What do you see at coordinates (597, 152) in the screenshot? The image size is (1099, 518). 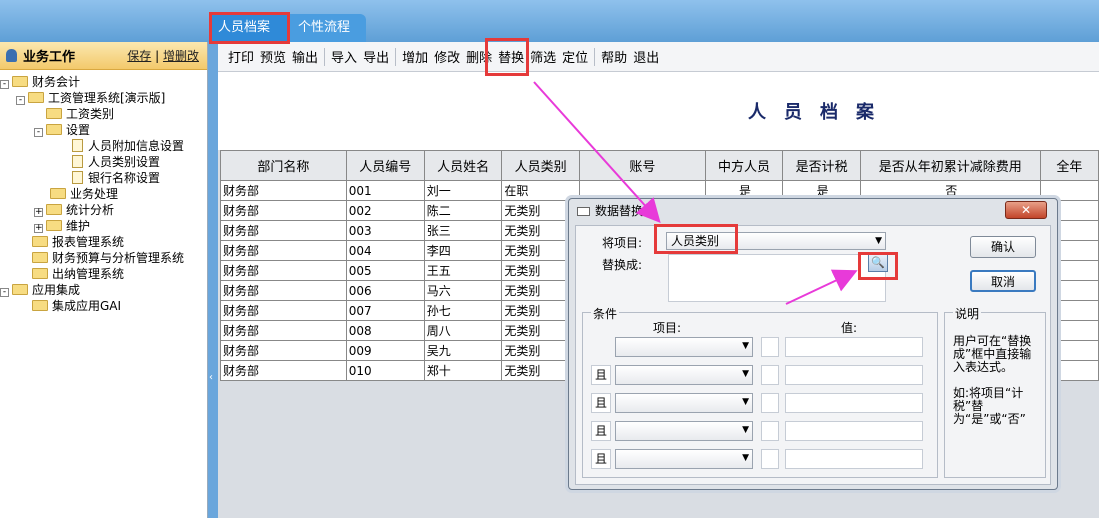 I see `arrow-to-field` at bounding box center [597, 152].